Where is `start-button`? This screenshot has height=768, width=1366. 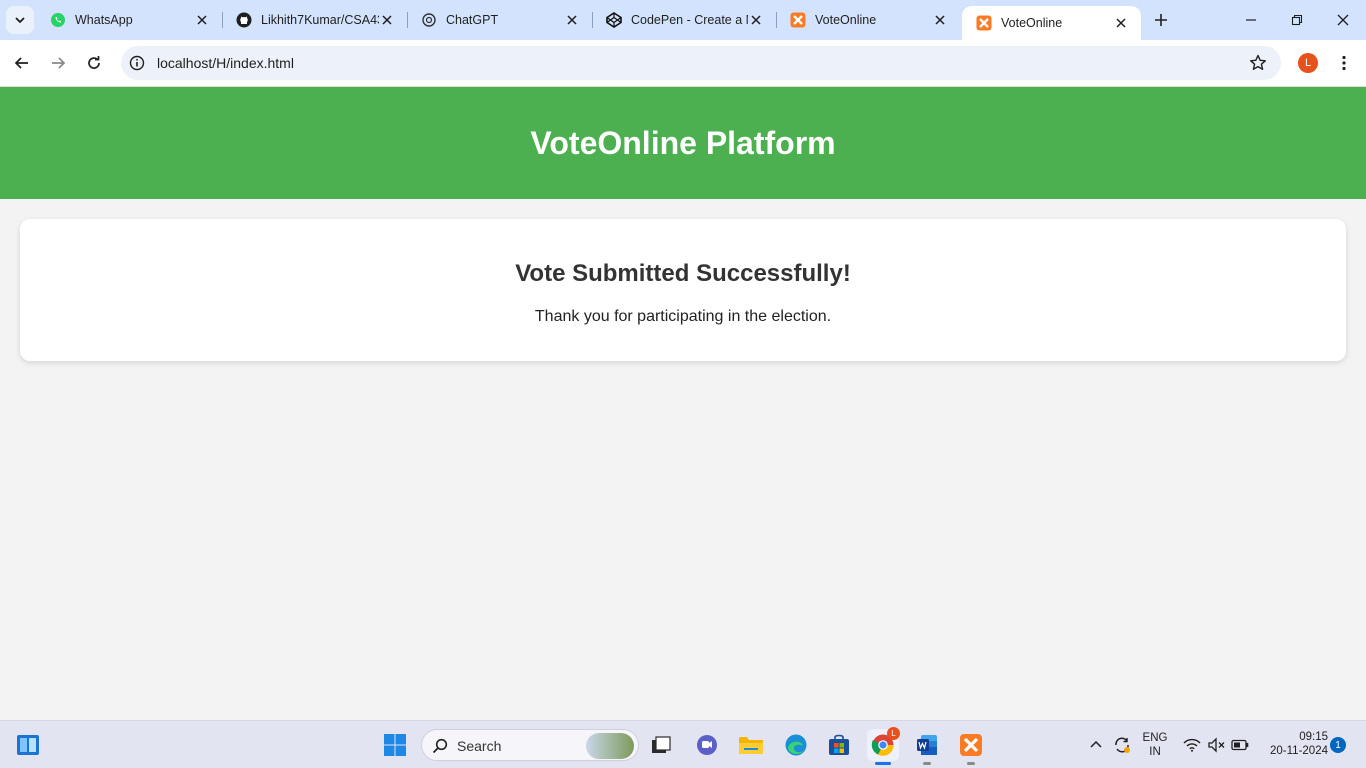 start-button is located at coordinates (395, 745).